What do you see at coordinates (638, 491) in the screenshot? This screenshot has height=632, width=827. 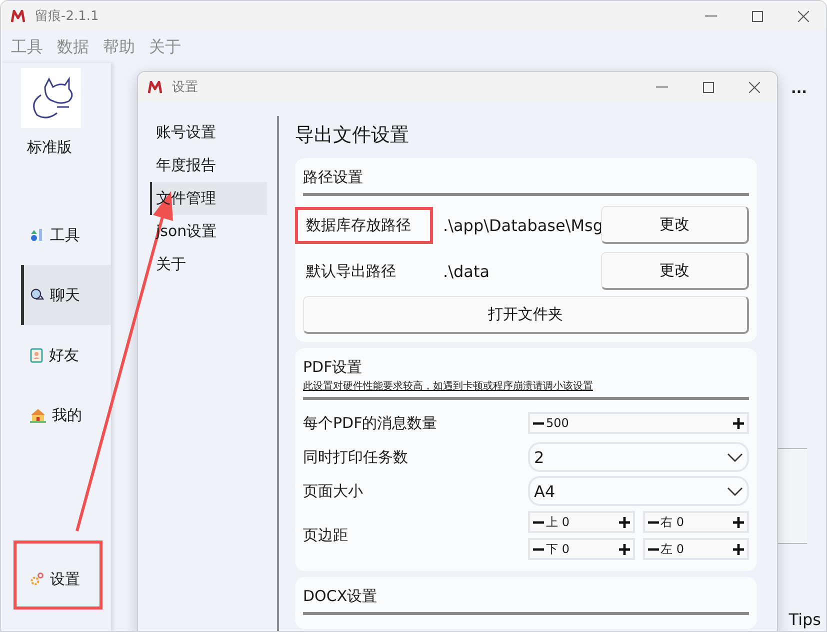 I see `dropdown: A4` at bounding box center [638, 491].